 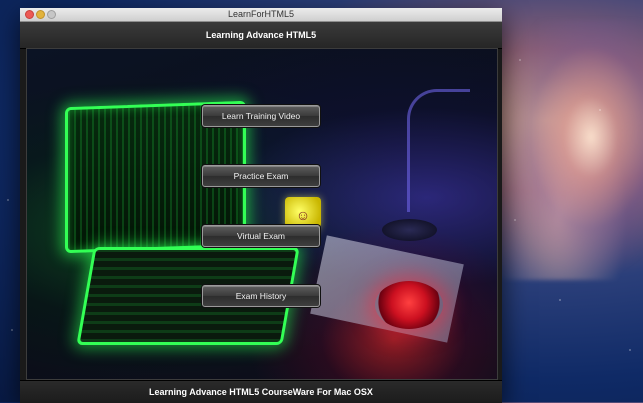 What do you see at coordinates (409, 230) in the screenshot?
I see `desk-lamp-base` at bounding box center [409, 230].